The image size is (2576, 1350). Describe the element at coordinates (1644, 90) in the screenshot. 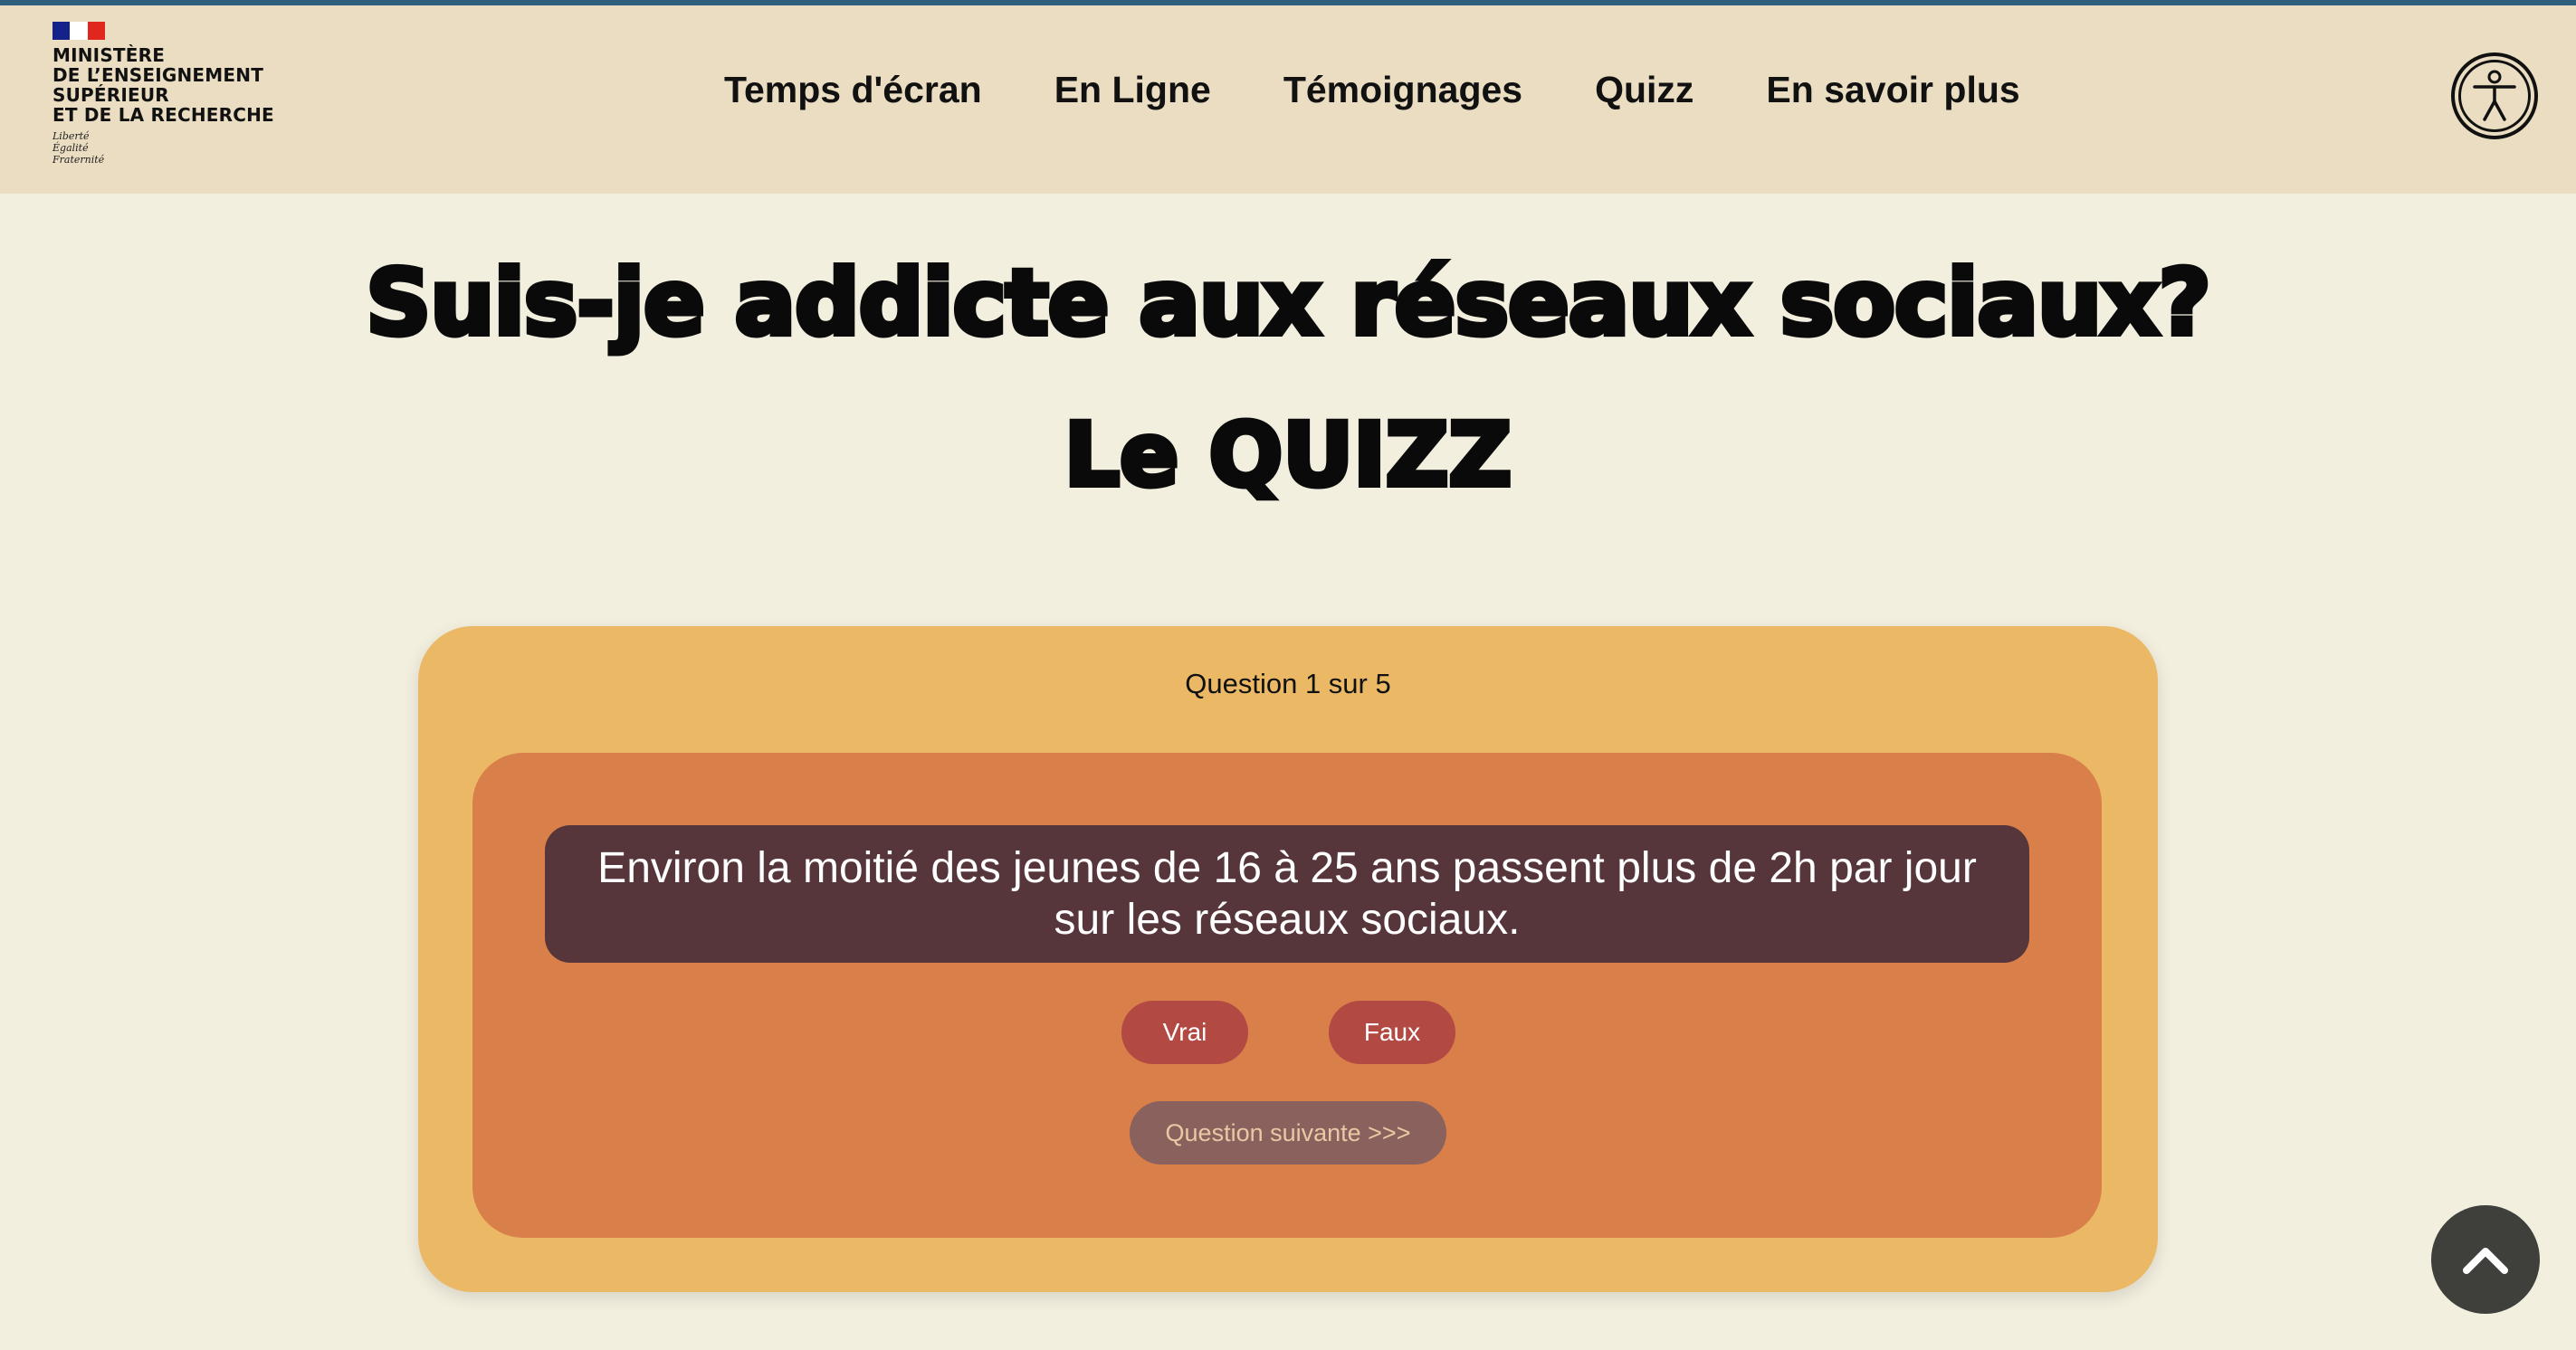

I see `nav-item-quizz: Quizz` at that location.